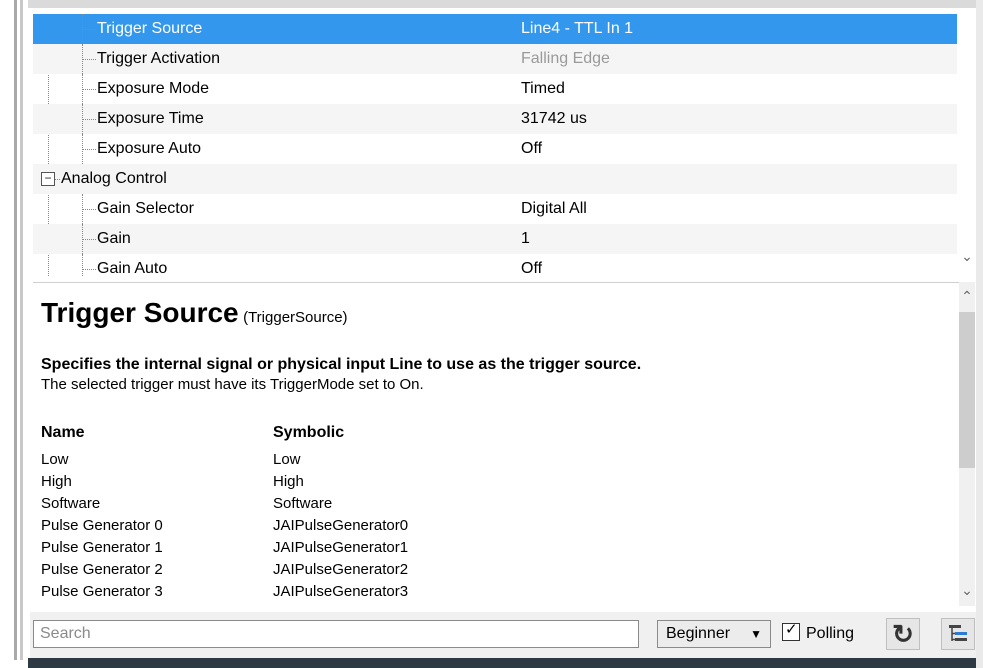 Image resolution: width=983 pixels, height=668 pixels. I want to click on feature-symbol: (TriggerSource), so click(295, 317).